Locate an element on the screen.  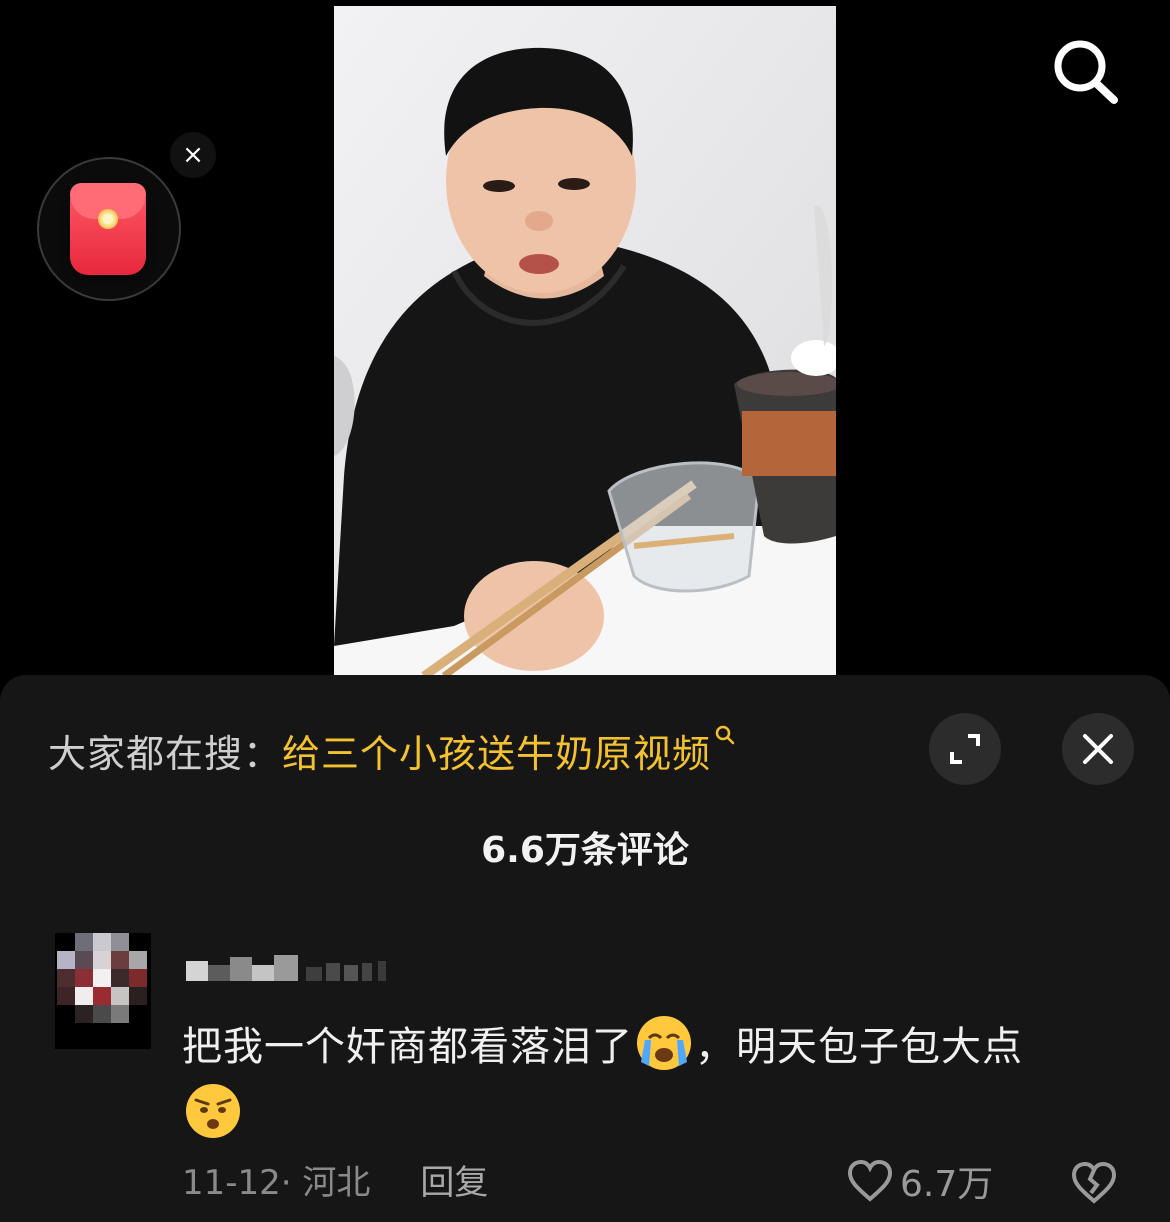
worried-face-emoji is located at coordinates (213, 1111).